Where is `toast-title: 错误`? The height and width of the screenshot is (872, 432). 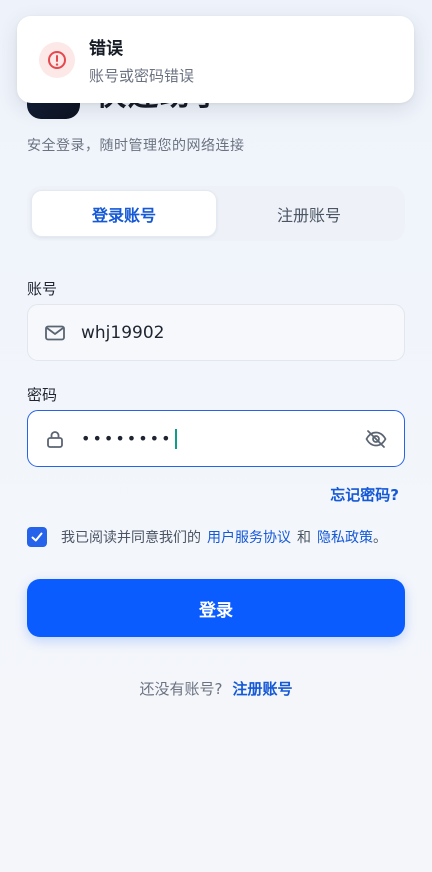
toast-title: 错误 is located at coordinates (106, 48).